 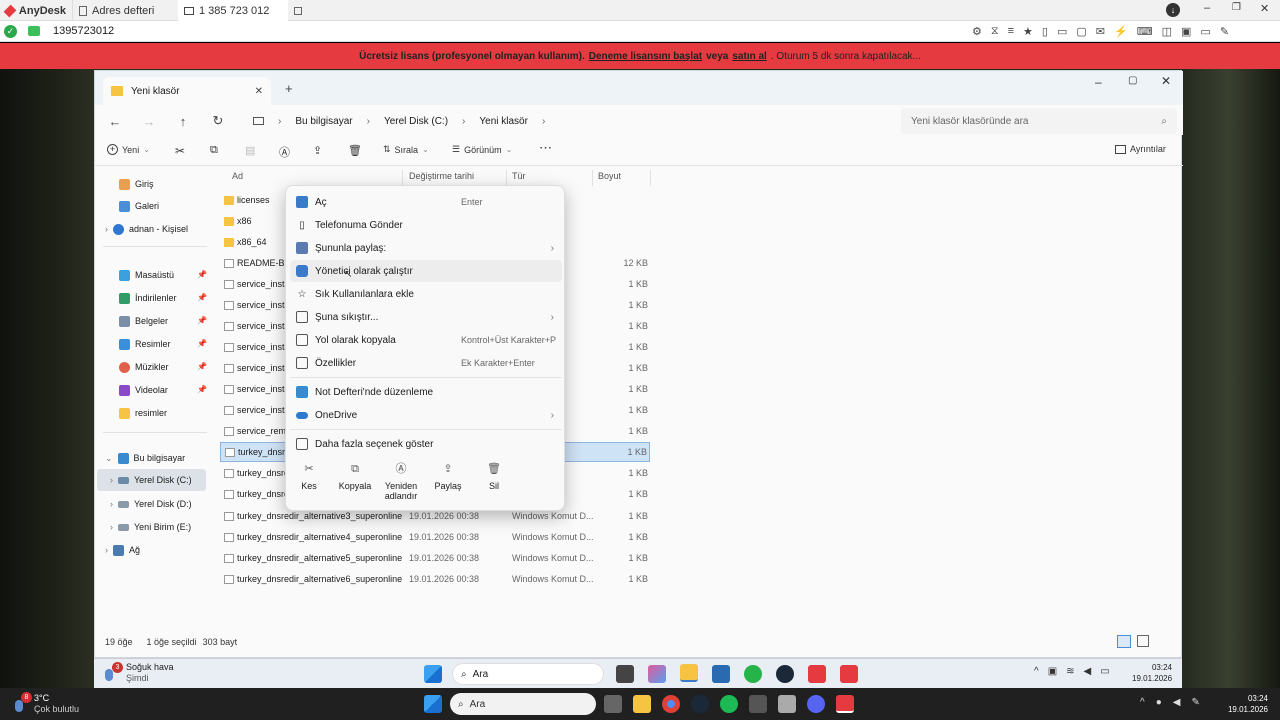 I want to click on search-input: Yeni klasör klasöründe ara ⌕, so click(x=1039, y=121).